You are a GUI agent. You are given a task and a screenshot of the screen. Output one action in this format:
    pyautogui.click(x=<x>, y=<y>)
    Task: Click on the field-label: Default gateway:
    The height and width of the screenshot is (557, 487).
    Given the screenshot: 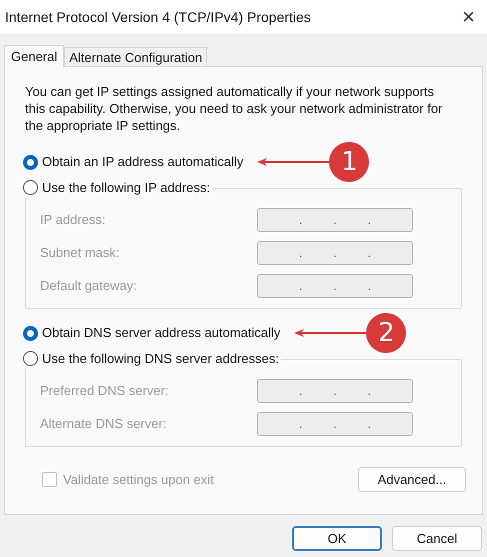 What is the action you would take?
    pyautogui.click(x=88, y=285)
    